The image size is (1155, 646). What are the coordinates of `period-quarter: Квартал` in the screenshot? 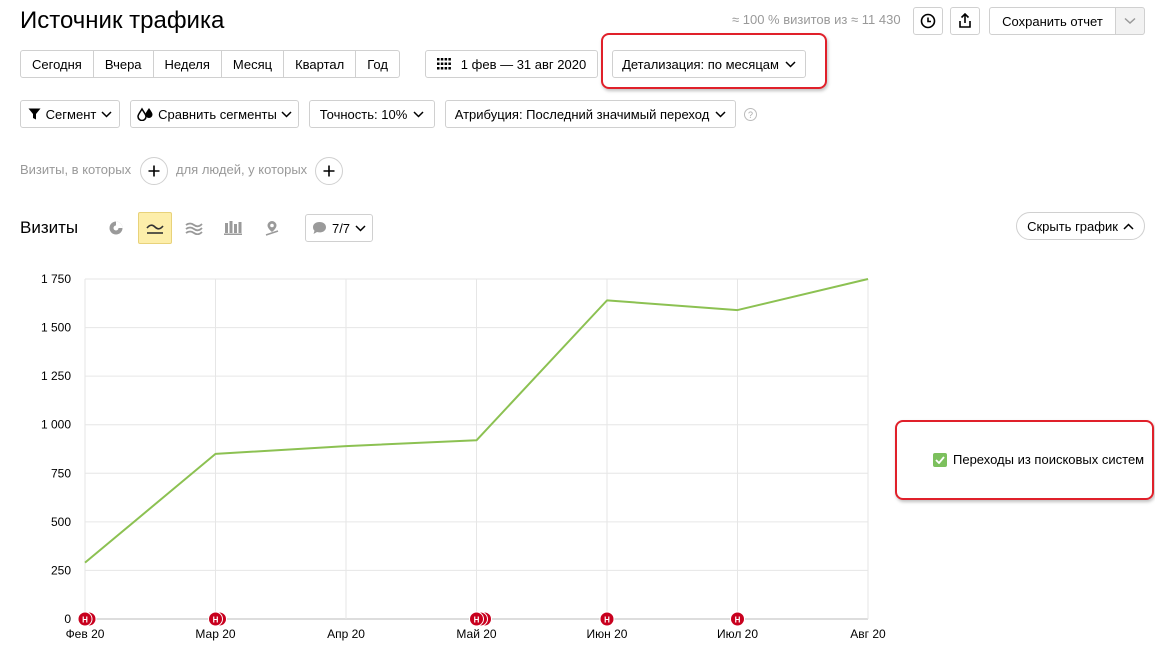 It's located at (320, 64).